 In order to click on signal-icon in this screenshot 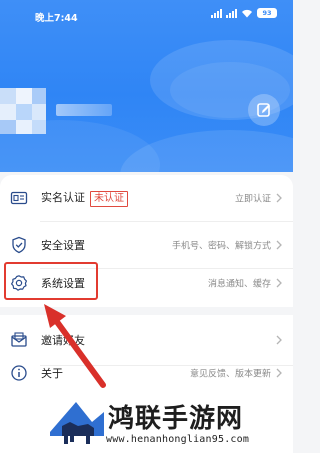, I will do `click(216, 13)`.